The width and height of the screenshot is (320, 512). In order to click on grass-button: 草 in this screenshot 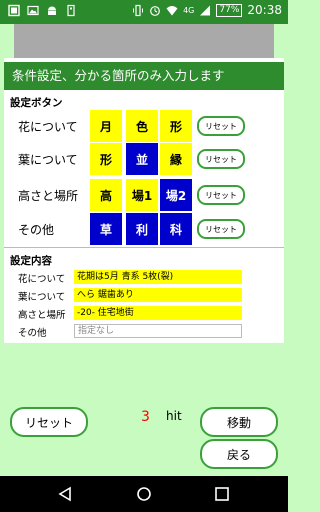, I will do `click(106, 229)`.